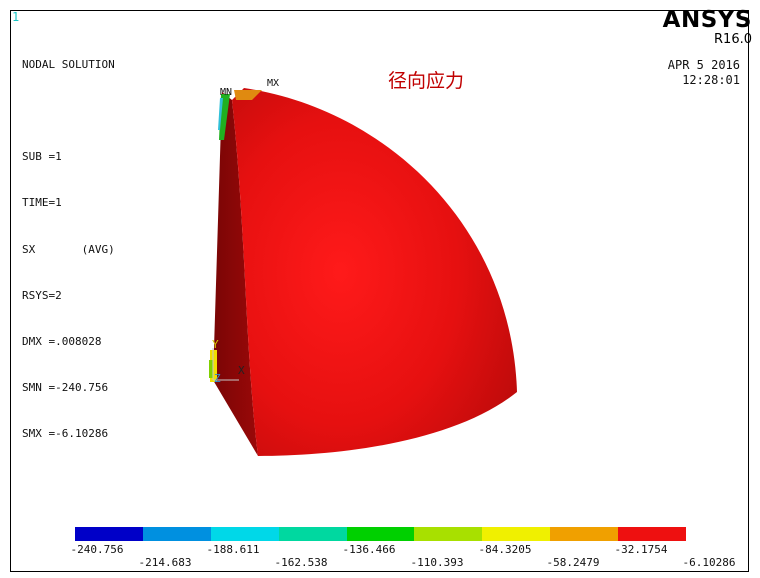 The width and height of the screenshot is (760, 578). Describe the element at coordinates (97, 549) in the screenshot. I see `legend-value: -240.756` at that location.